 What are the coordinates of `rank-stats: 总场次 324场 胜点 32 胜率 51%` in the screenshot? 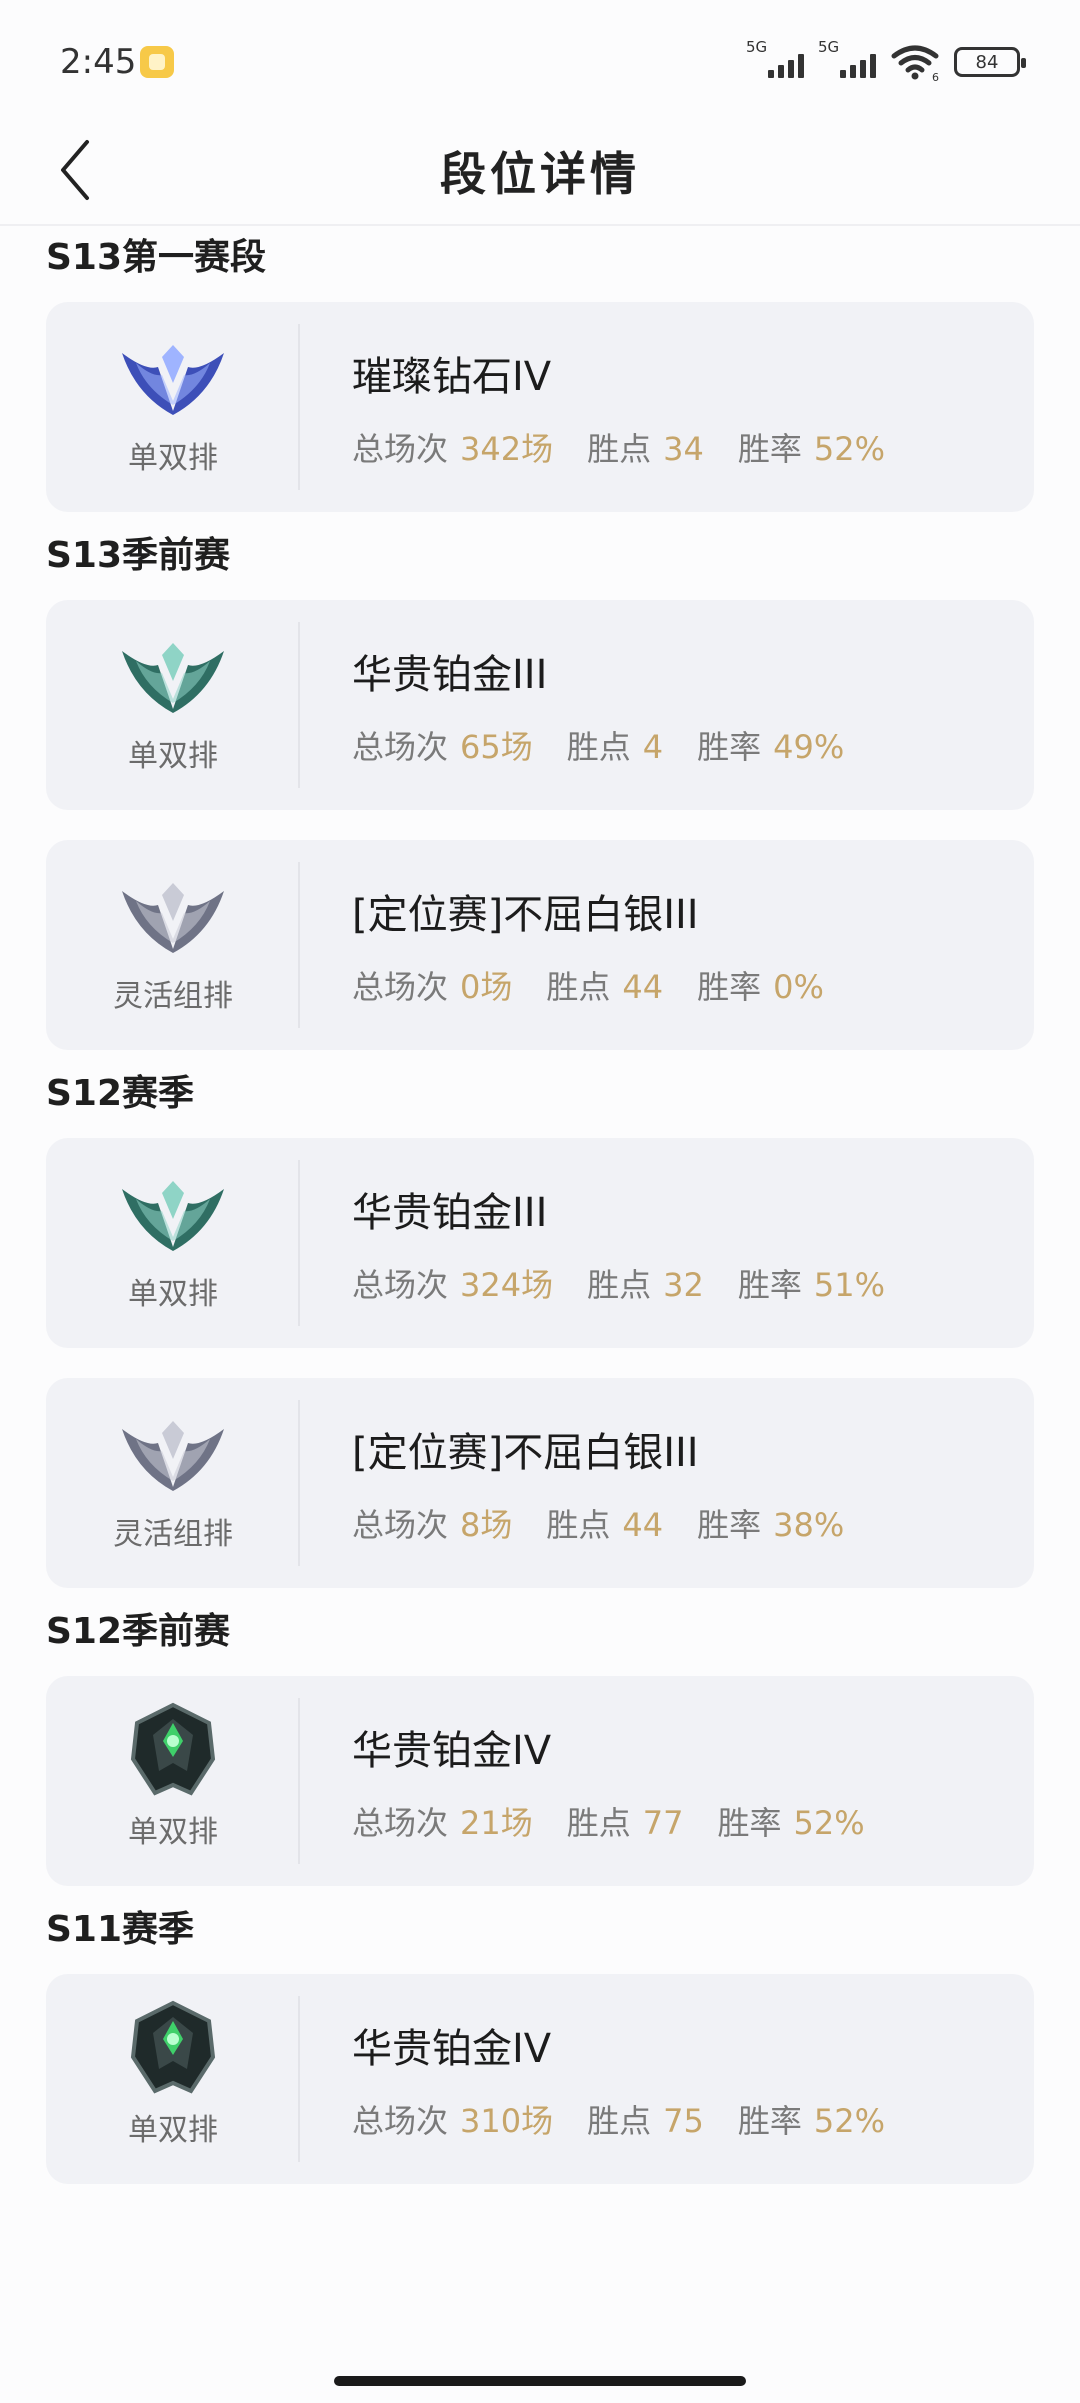 It's located at (618, 1283).